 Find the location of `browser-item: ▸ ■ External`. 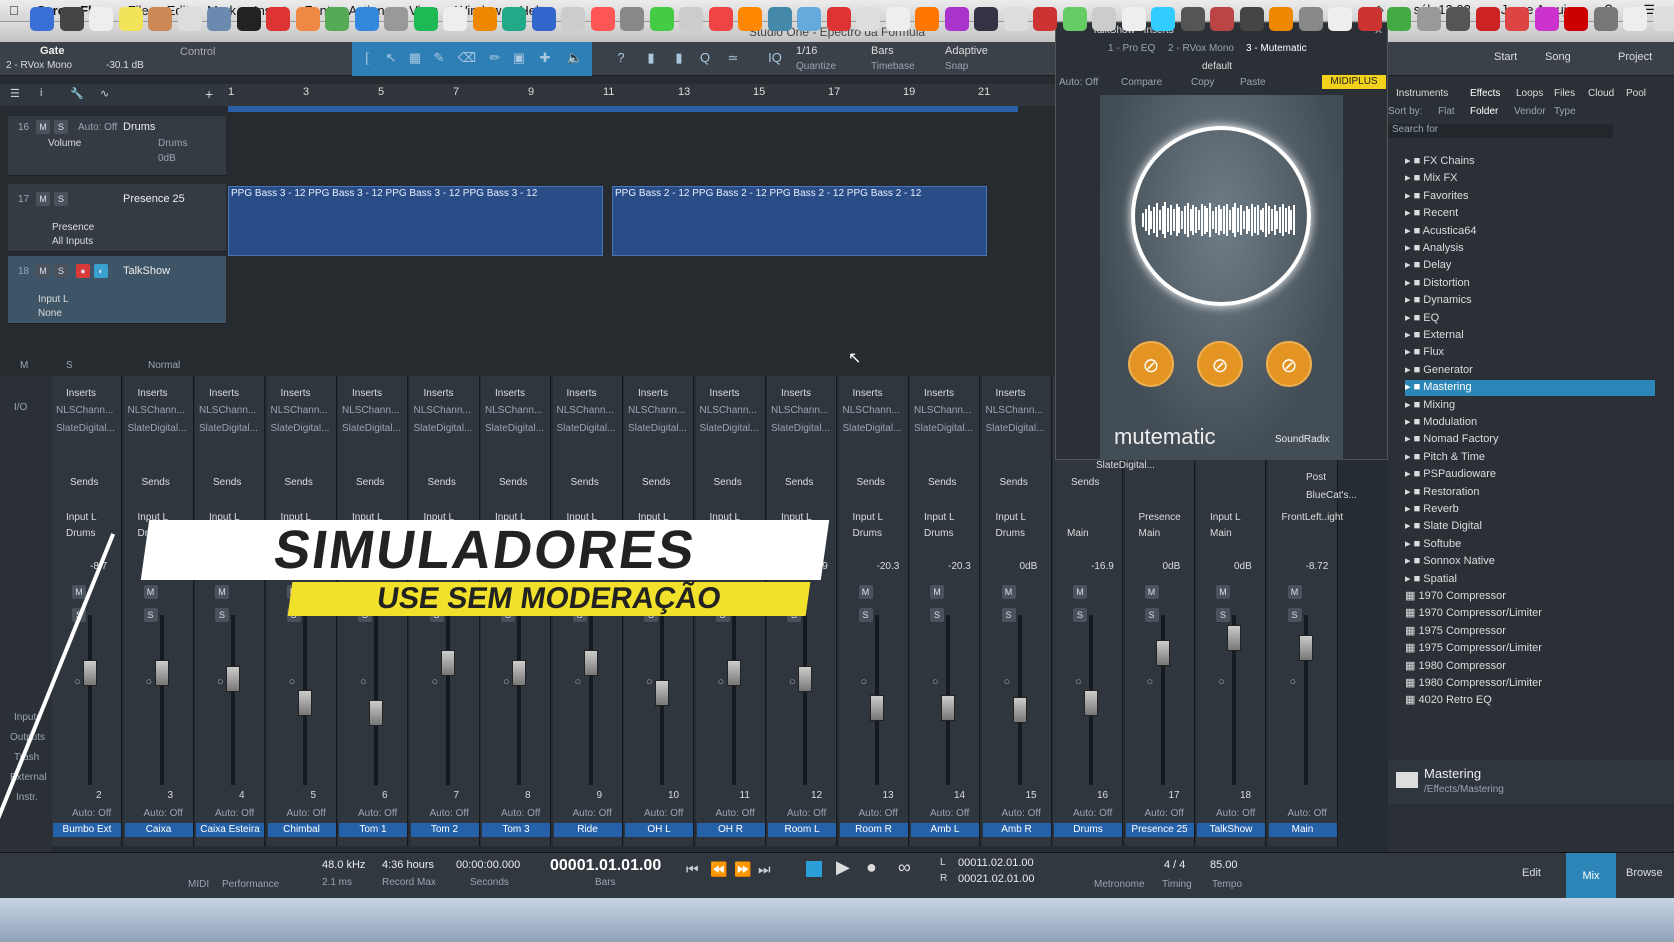

browser-item: ▸ ■ External is located at coordinates (1530, 336).